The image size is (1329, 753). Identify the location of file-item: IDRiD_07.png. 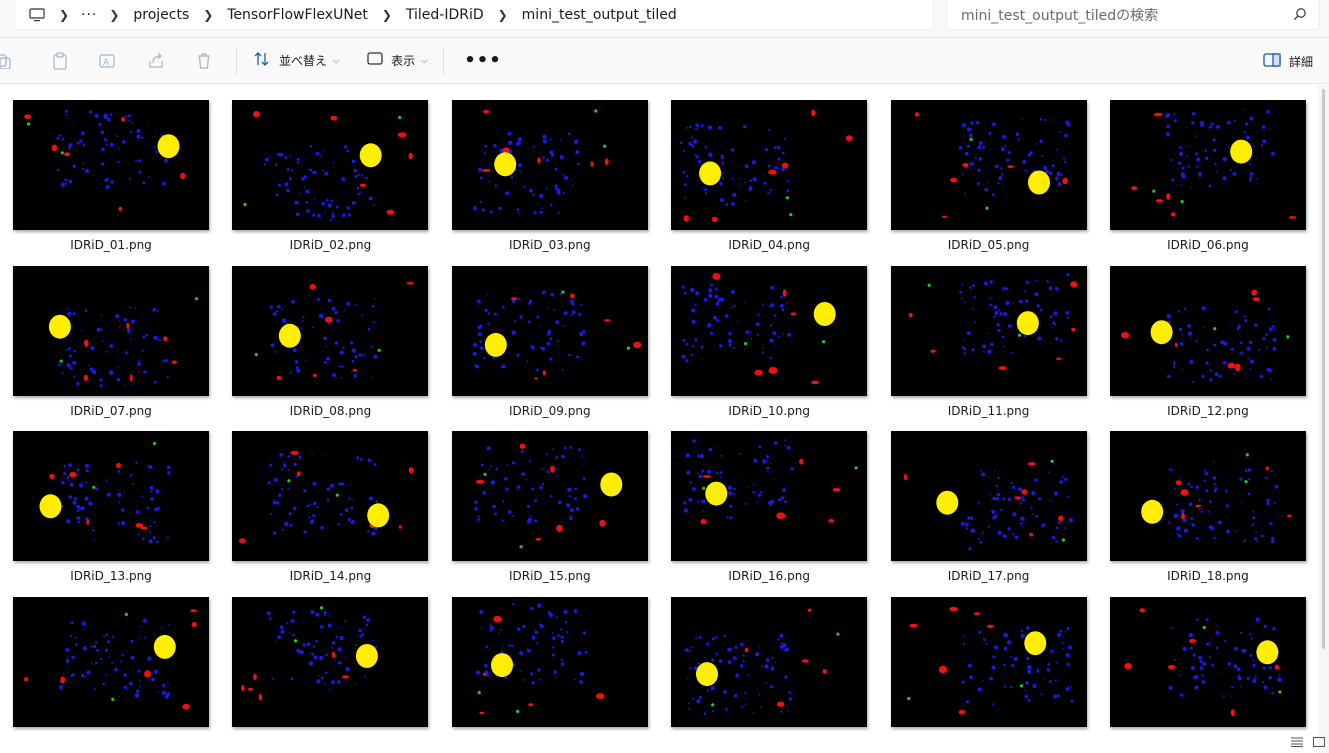
(111, 348).